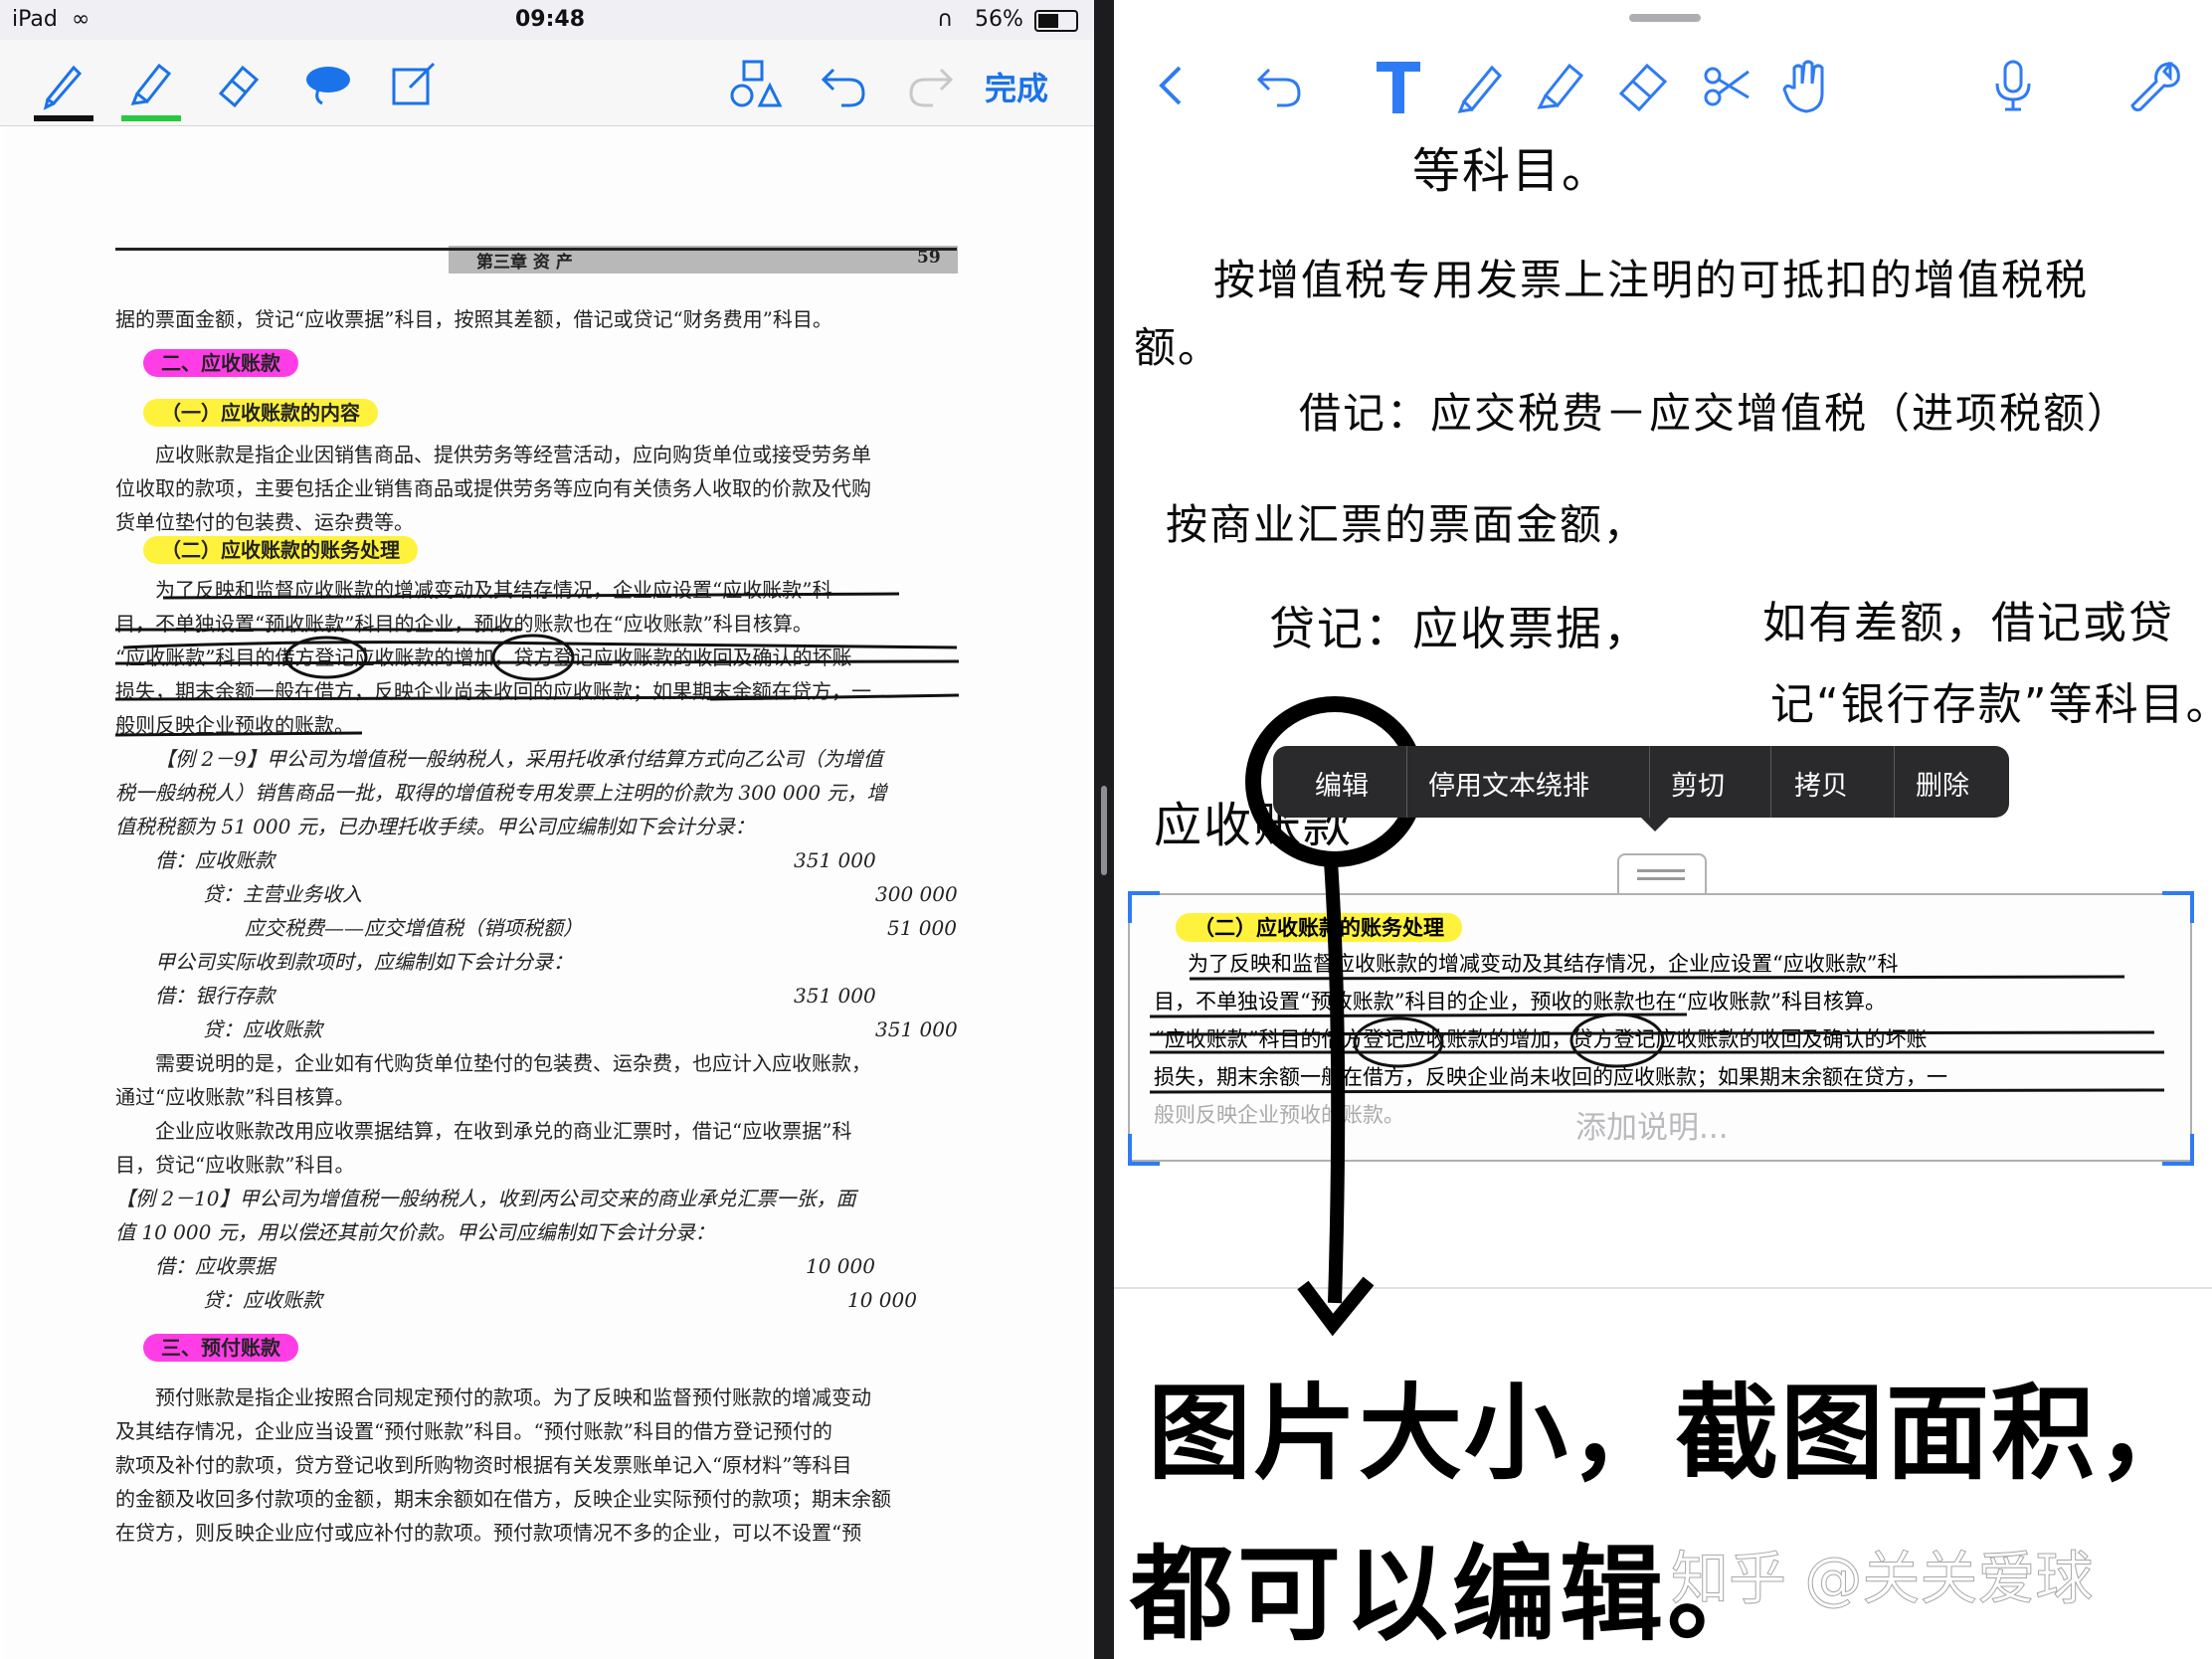 The height and width of the screenshot is (1659, 2212). I want to click on menu-delete: 删除, so click(1942, 783).